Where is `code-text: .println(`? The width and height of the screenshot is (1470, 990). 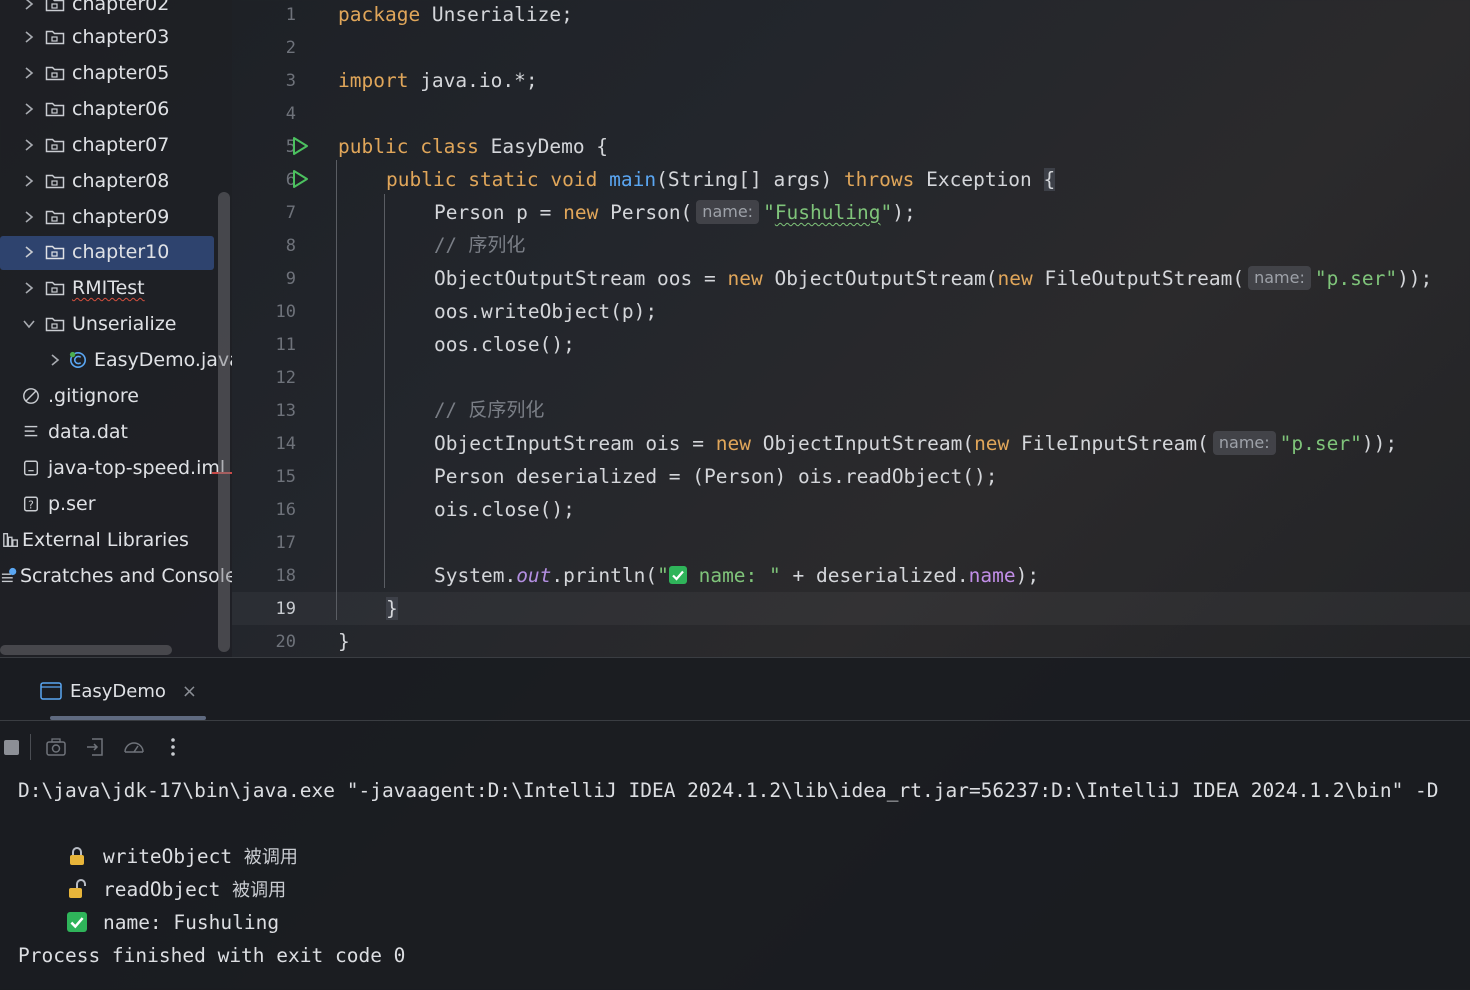
code-text: .println( is located at coordinates (604, 575).